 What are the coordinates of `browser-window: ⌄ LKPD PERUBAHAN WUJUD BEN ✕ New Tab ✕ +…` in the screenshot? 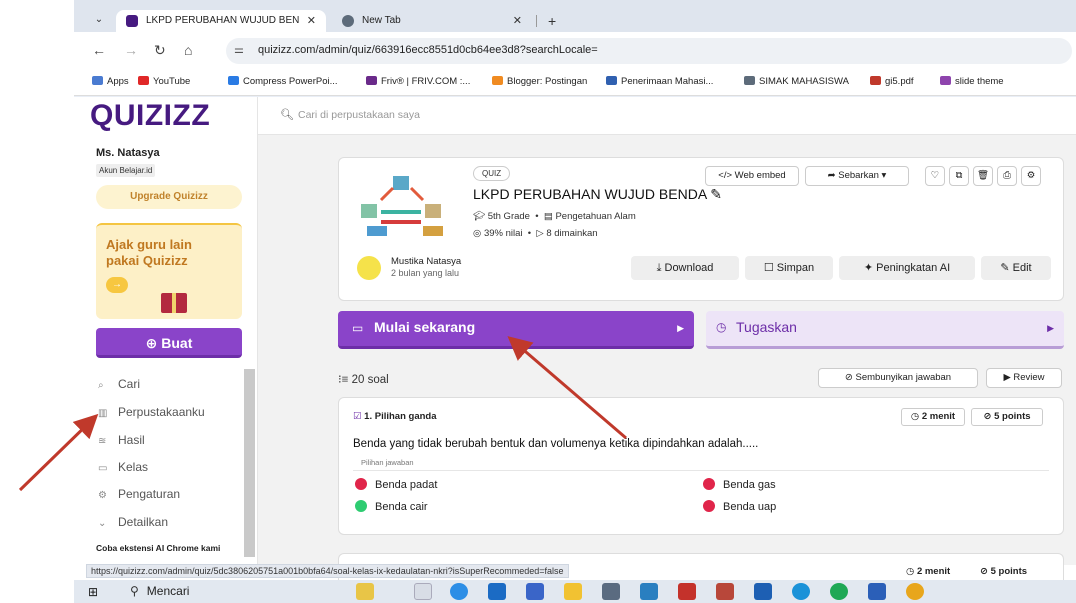 It's located at (575, 48).